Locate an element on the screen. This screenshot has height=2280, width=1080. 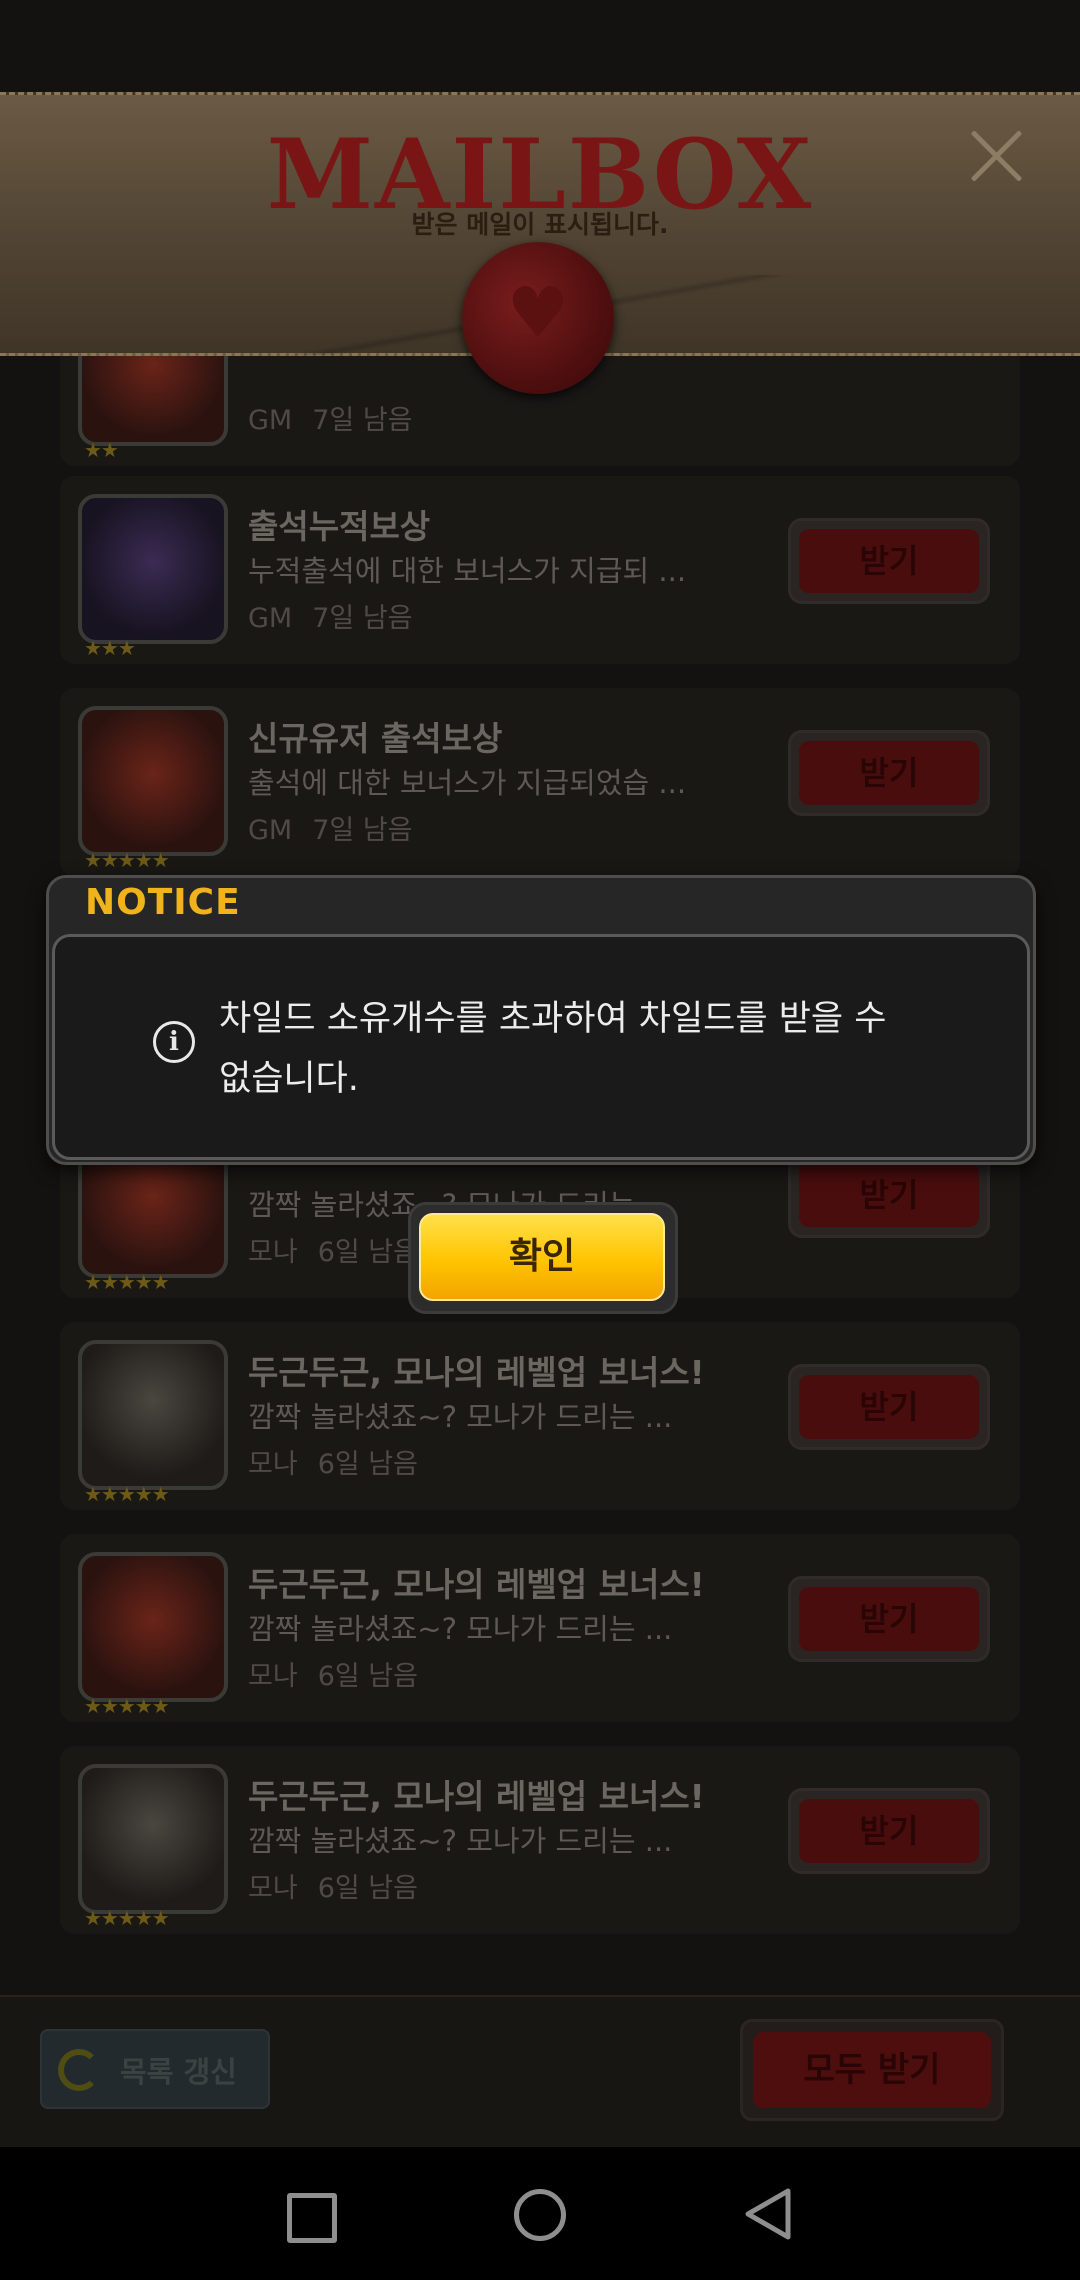
confirm-button: 확인 is located at coordinates (543, 1258).